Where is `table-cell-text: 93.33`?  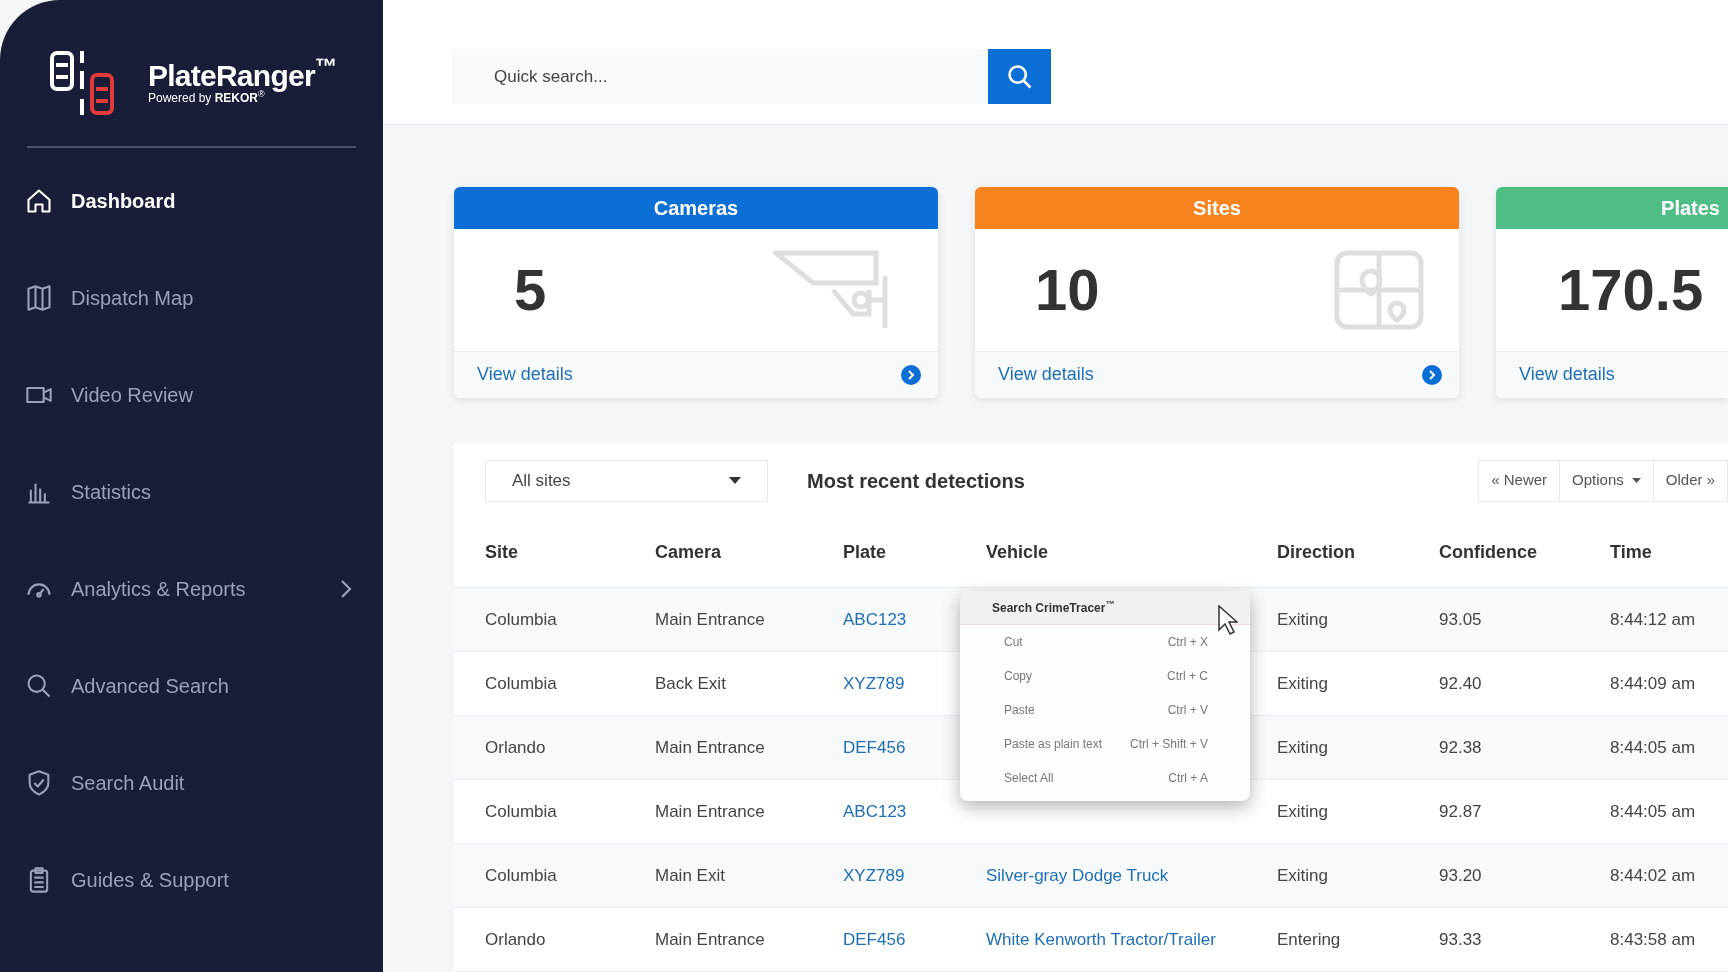
table-cell-text: 93.33 is located at coordinates (1461, 939).